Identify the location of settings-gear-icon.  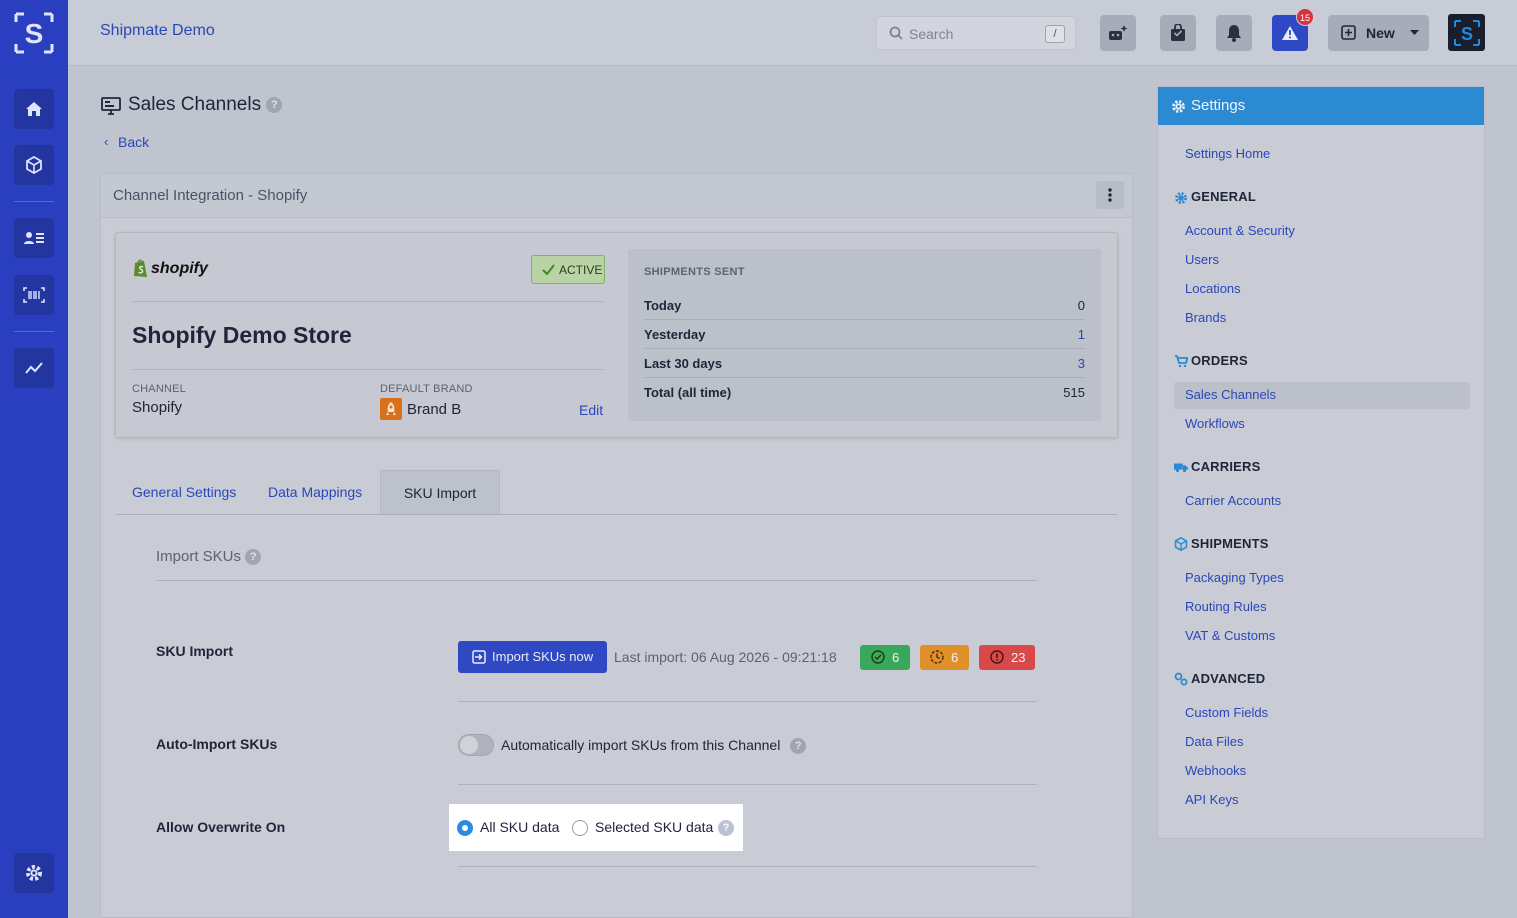
(34, 873).